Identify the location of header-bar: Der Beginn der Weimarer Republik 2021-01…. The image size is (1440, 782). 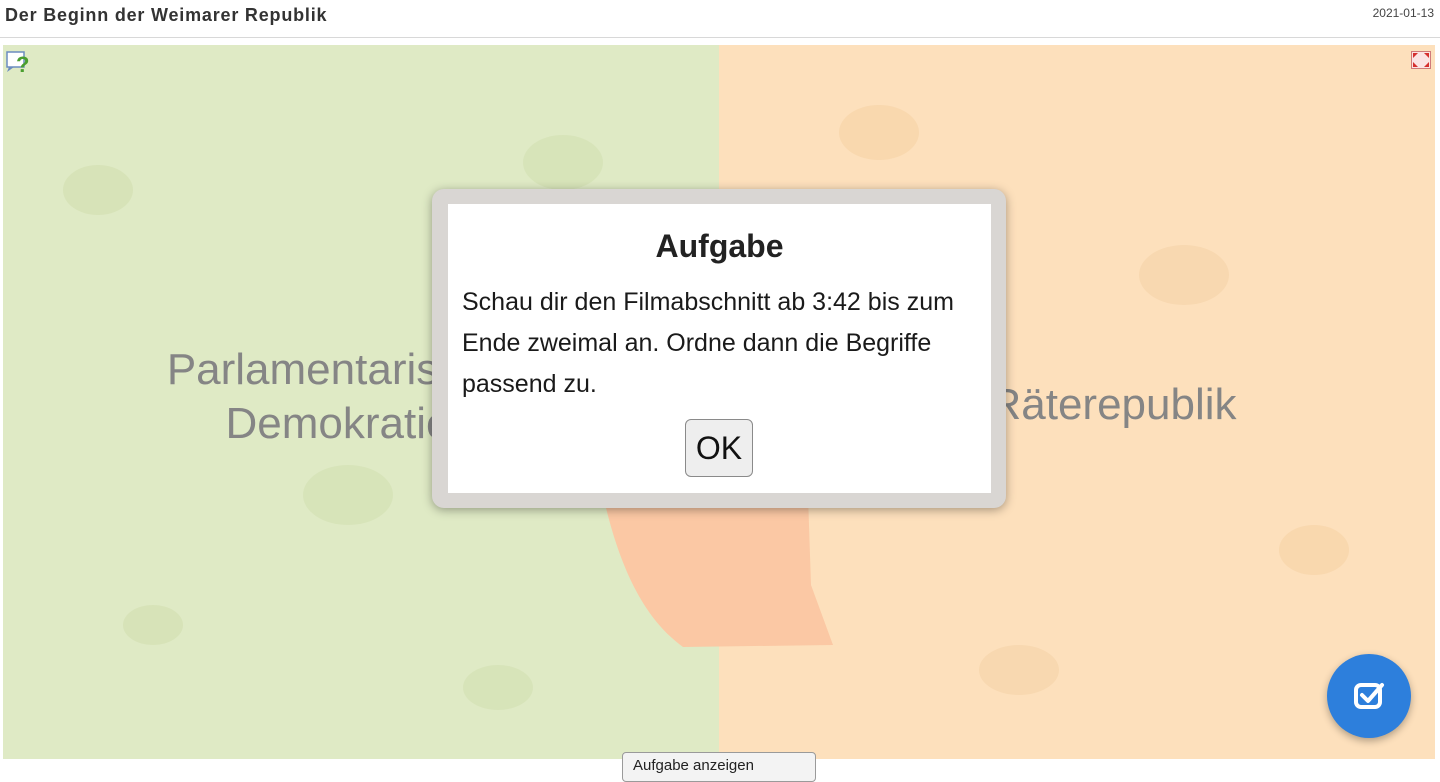
(720, 19).